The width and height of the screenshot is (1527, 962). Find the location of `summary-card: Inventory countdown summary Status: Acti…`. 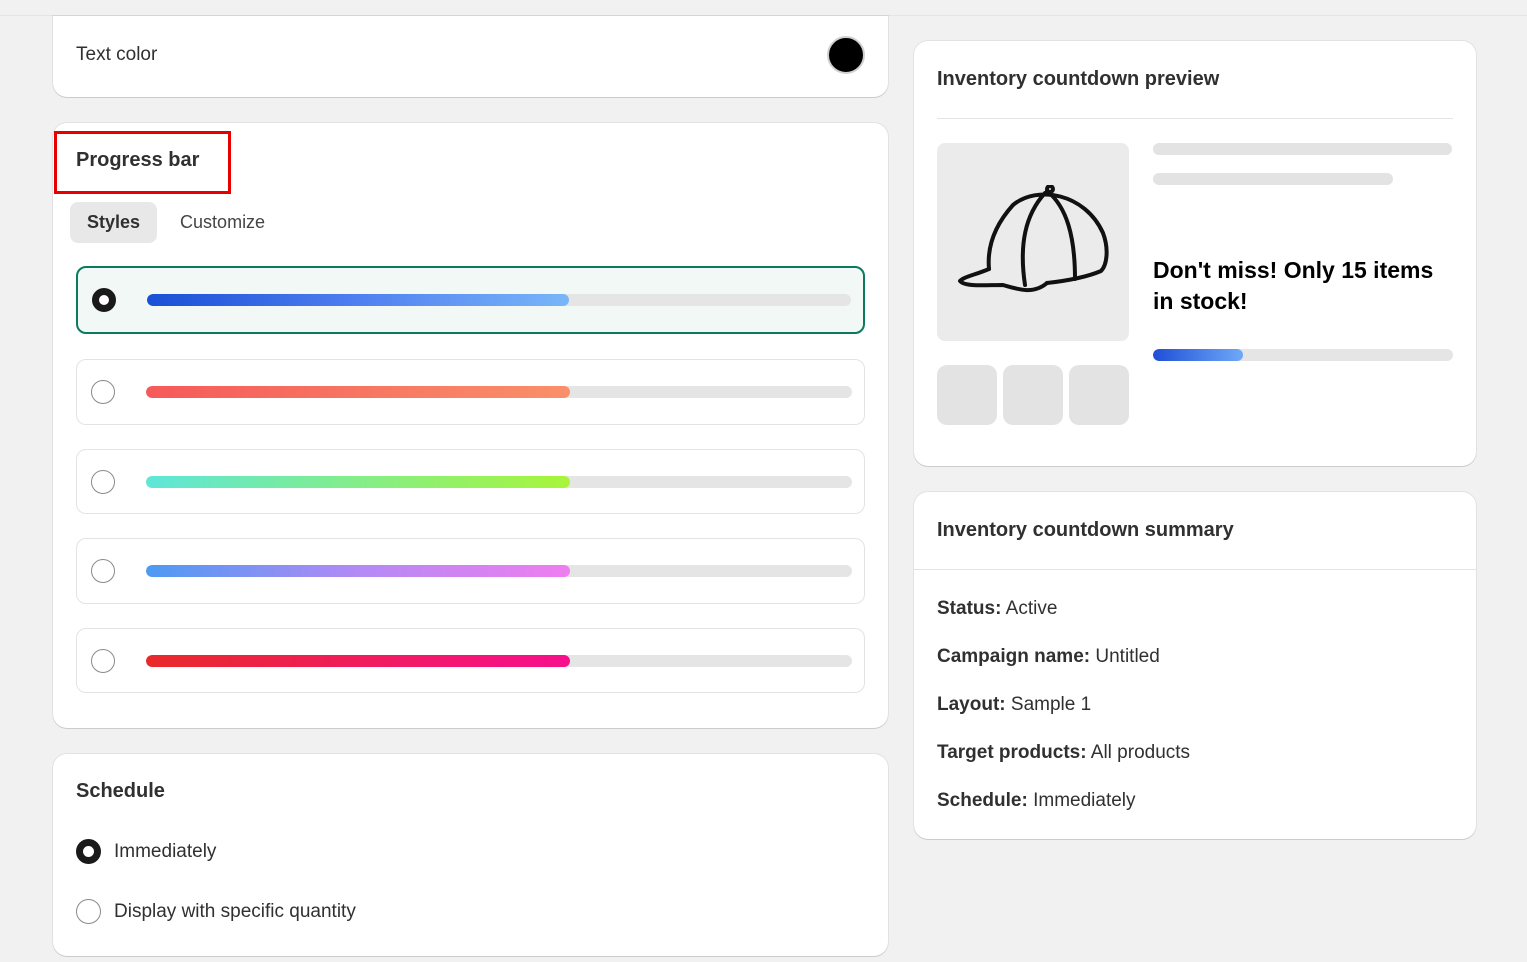

summary-card: Inventory countdown summary Status: Acti… is located at coordinates (1195, 665).